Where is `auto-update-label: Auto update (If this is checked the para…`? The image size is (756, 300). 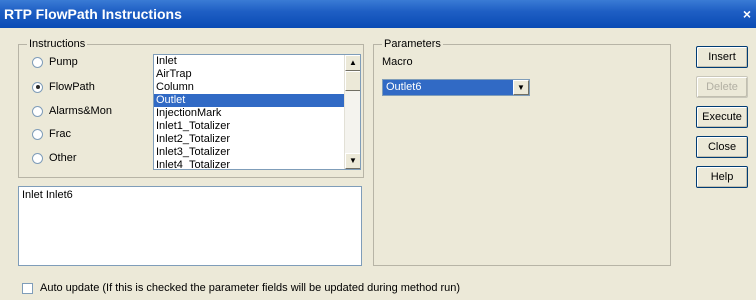
auto-update-label: Auto update (If this is checked the para… is located at coordinates (250, 288).